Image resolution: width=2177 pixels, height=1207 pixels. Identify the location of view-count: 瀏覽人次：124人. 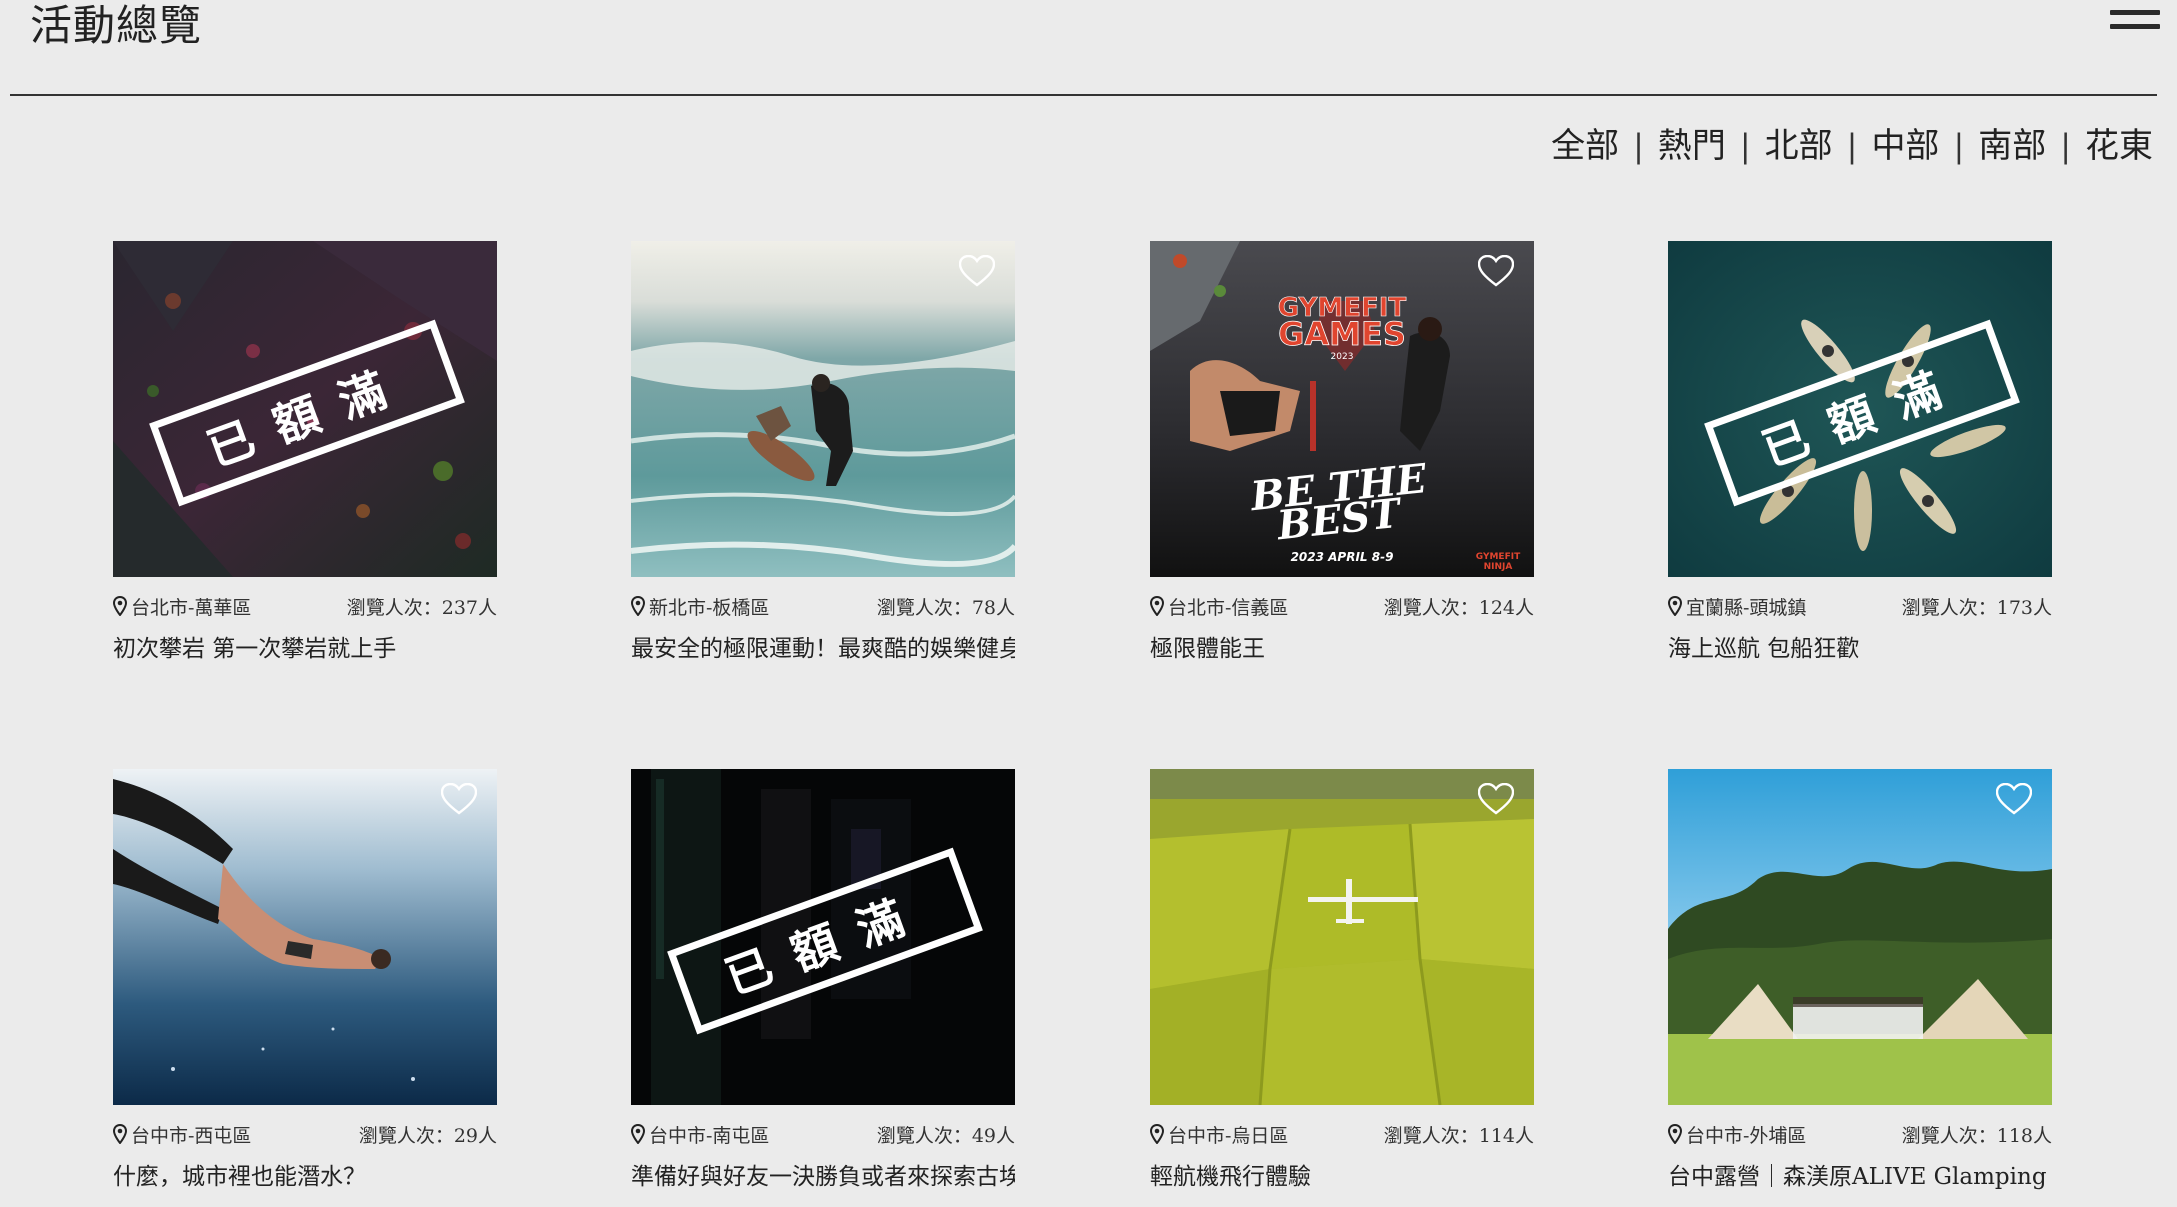
(1458, 607).